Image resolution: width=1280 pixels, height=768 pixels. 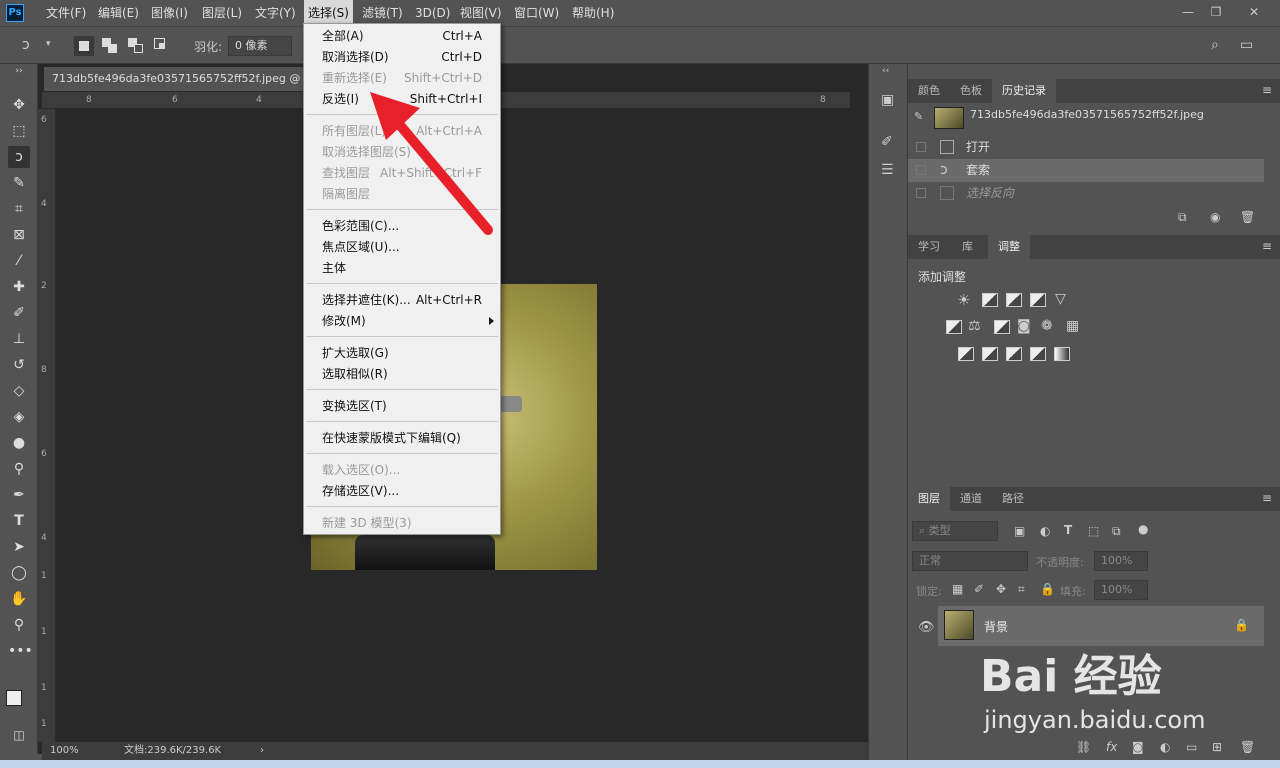 I want to click on layer-filter-select: ⌕ 类型, so click(x=955, y=531).